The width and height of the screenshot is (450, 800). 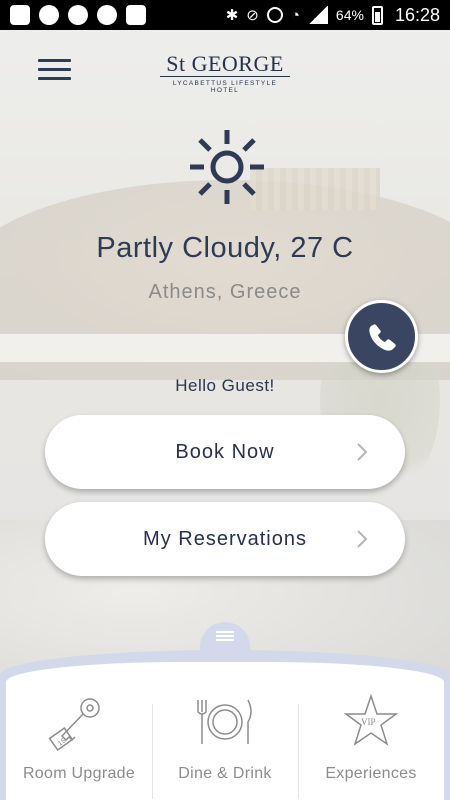 What do you see at coordinates (417, 14) in the screenshot?
I see `clock: 16:28` at bounding box center [417, 14].